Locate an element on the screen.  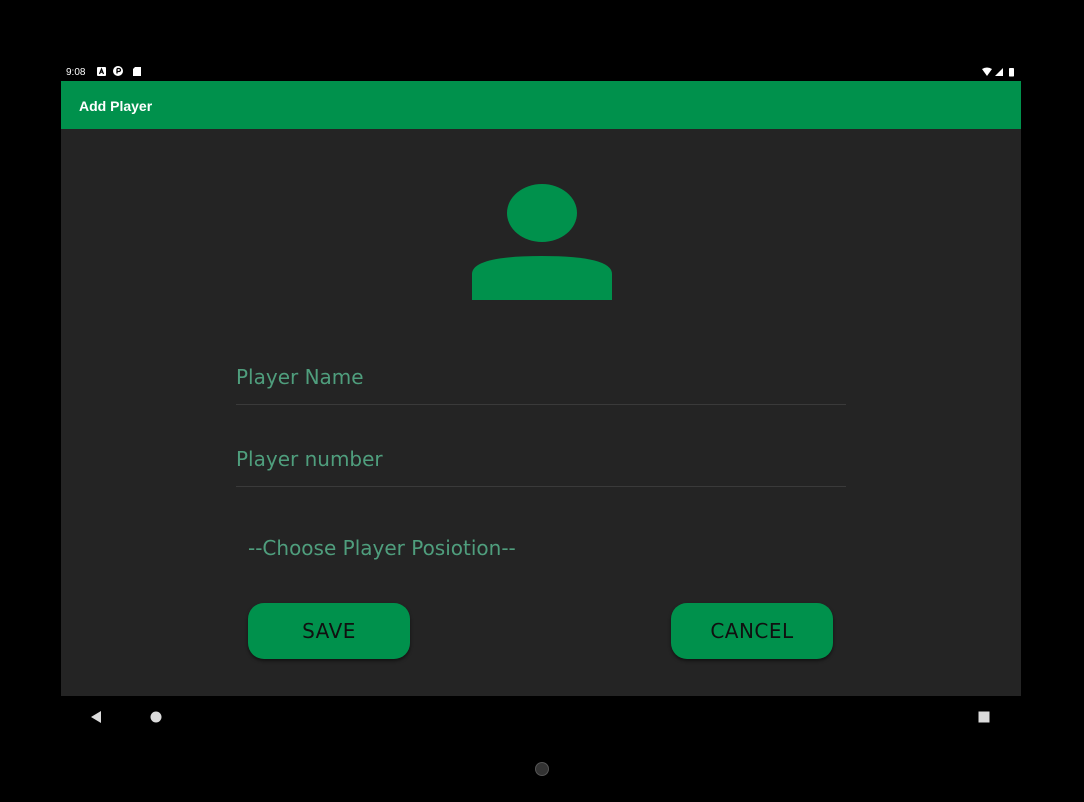
player-number-field is located at coordinates (541, 462).